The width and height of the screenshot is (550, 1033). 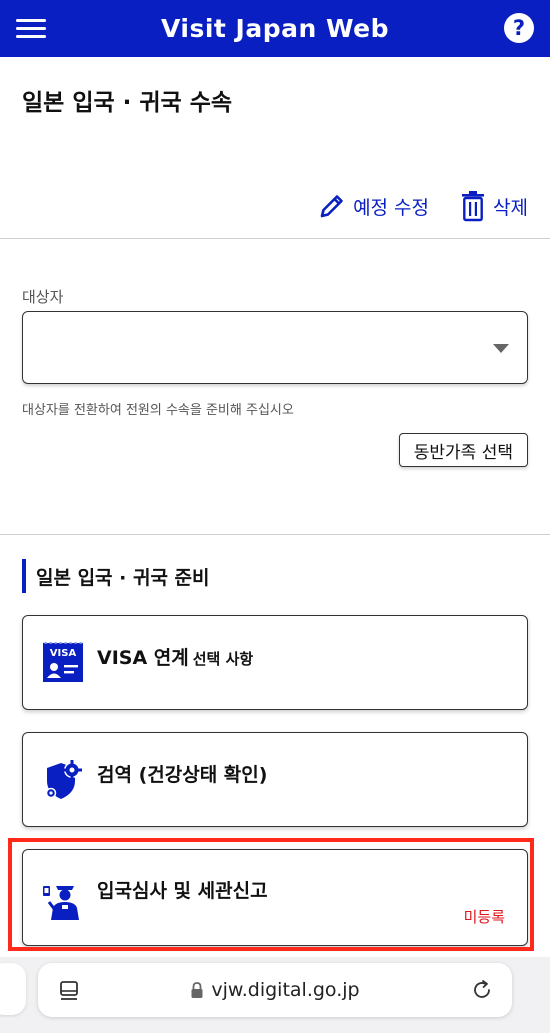 What do you see at coordinates (143, 658) in the screenshot?
I see `visa-card-title-text: VISA 연계` at bounding box center [143, 658].